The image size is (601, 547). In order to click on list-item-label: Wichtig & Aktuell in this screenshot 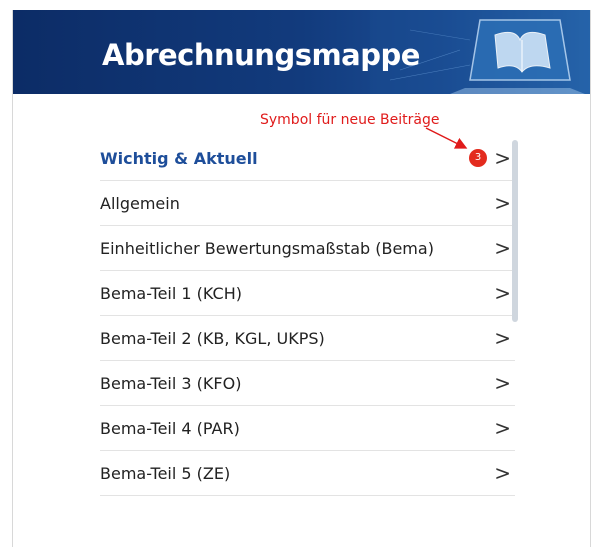, I will do `click(179, 158)`.